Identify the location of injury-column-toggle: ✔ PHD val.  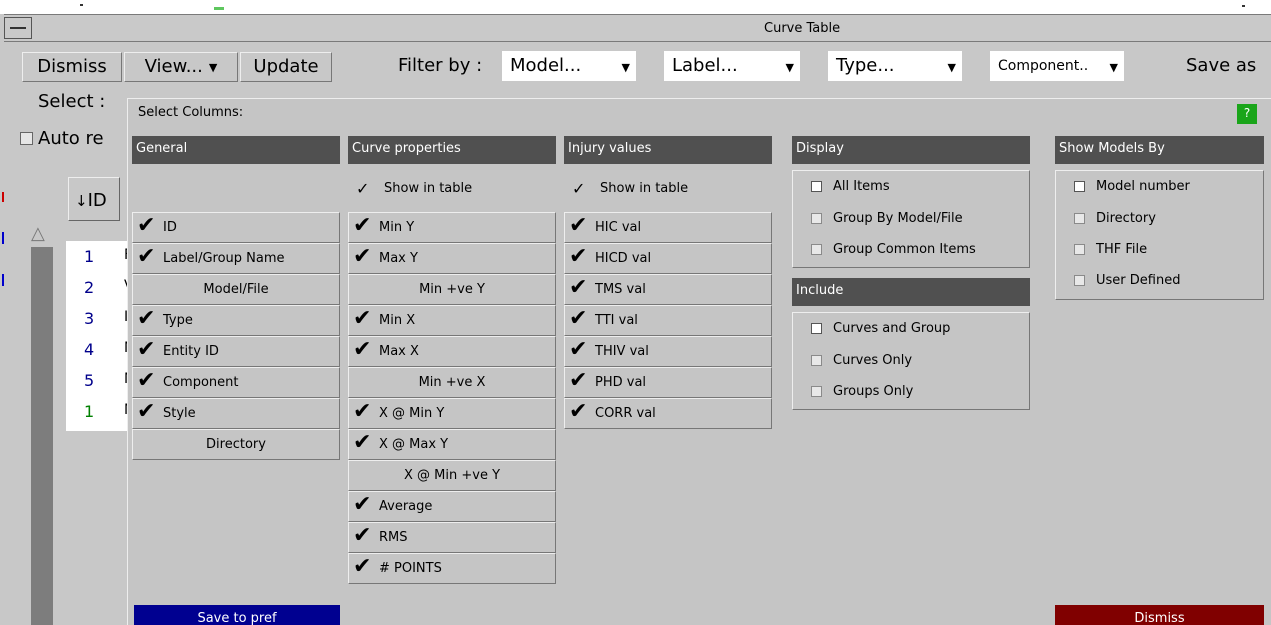
(668, 382).